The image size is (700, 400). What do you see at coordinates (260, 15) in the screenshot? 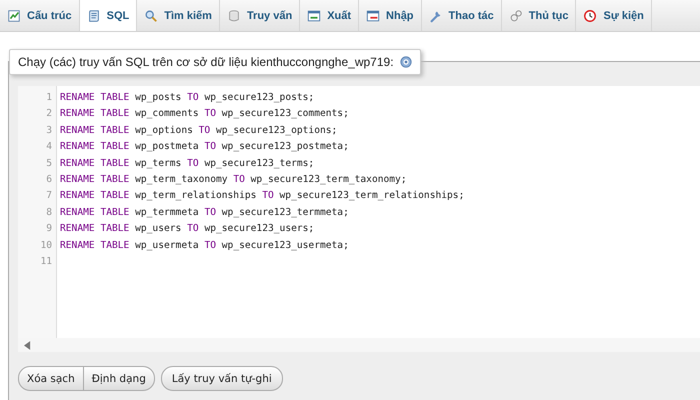
I see `tab: Truy vấn` at bounding box center [260, 15].